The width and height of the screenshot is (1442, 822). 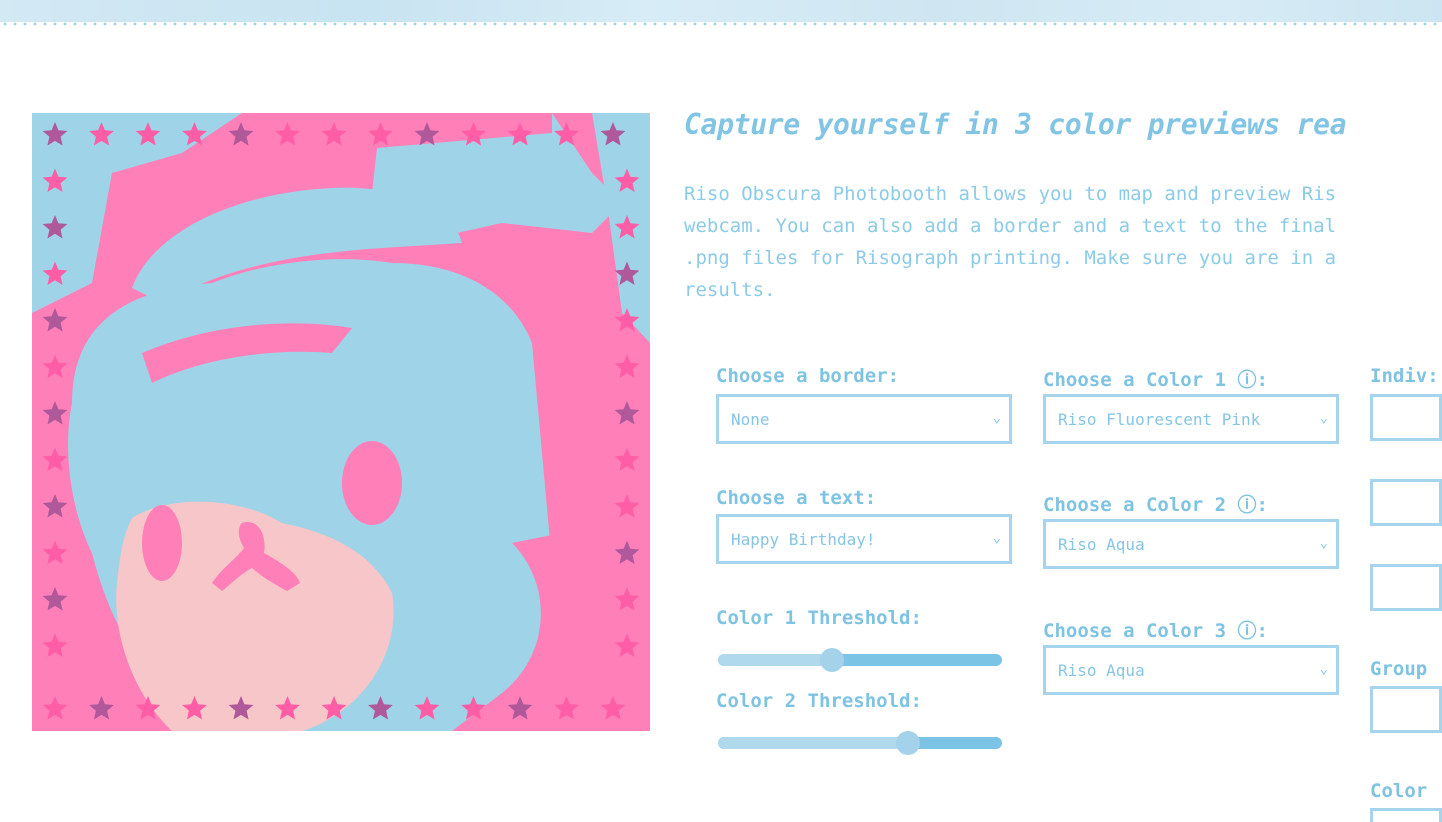 What do you see at coordinates (819, 618) in the screenshot?
I see `threshold1-label: Color 1 Threshold:` at bounding box center [819, 618].